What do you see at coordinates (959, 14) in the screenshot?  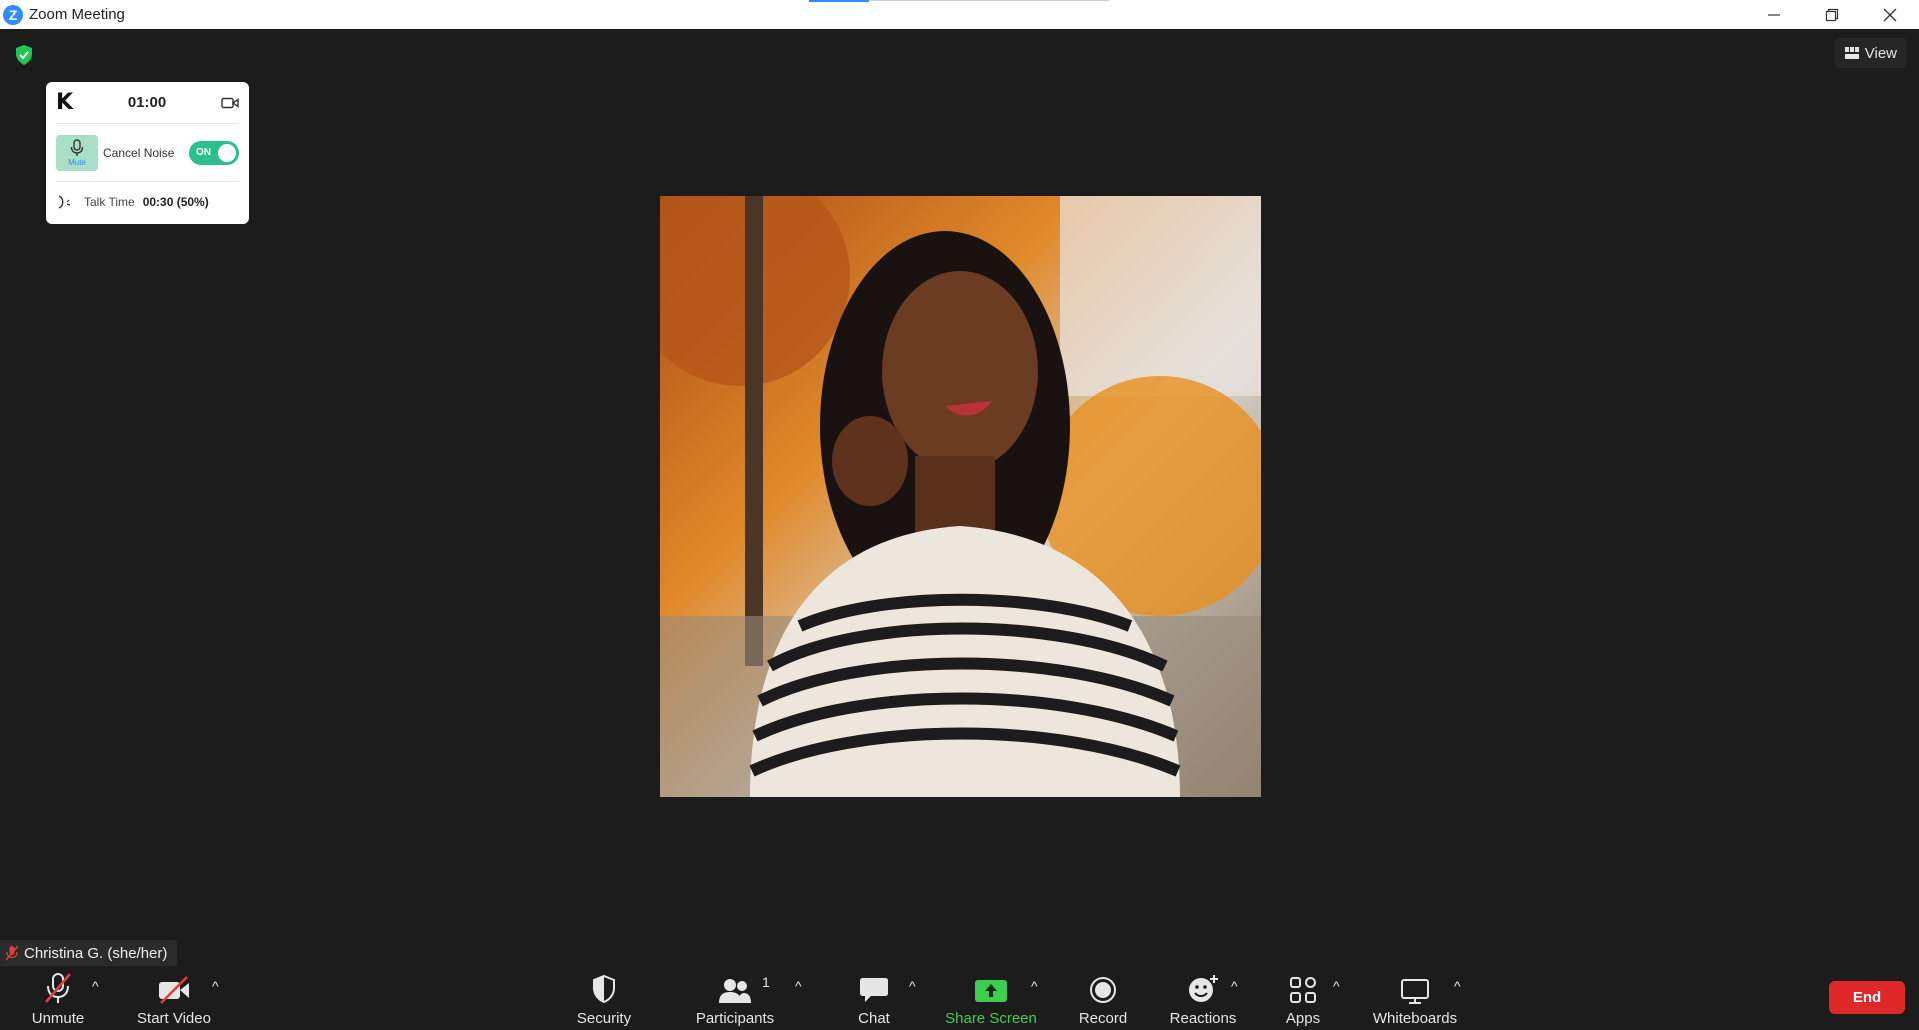 I see `title-bar: Z Zoom Meeting` at bounding box center [959, 14].